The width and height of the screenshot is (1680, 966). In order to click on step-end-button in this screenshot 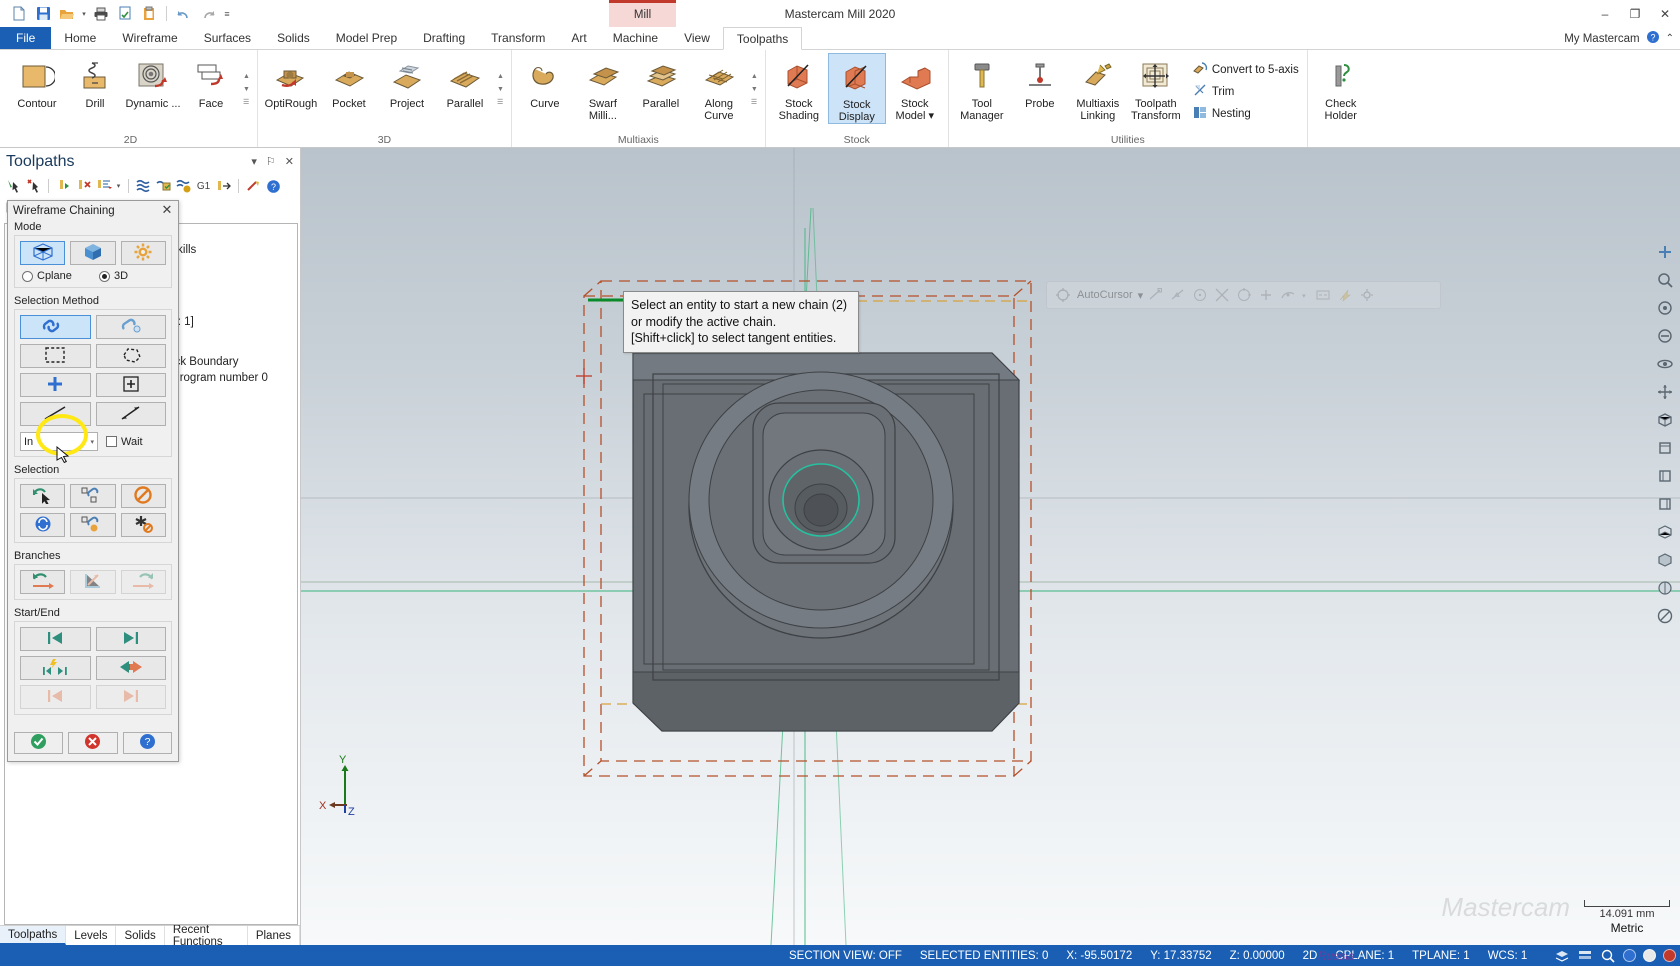, I will do `click(130, 697)`.